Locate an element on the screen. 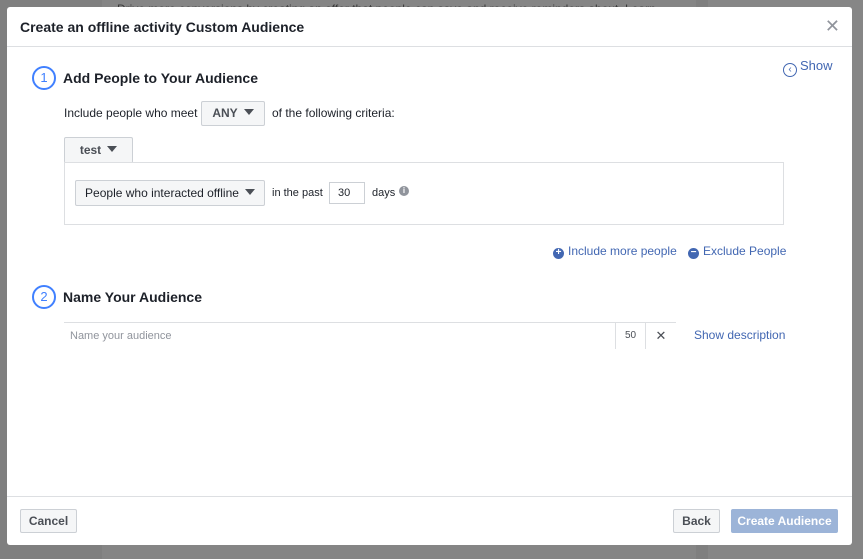  step-number-1: 1 is located at coordinates (44, 78).